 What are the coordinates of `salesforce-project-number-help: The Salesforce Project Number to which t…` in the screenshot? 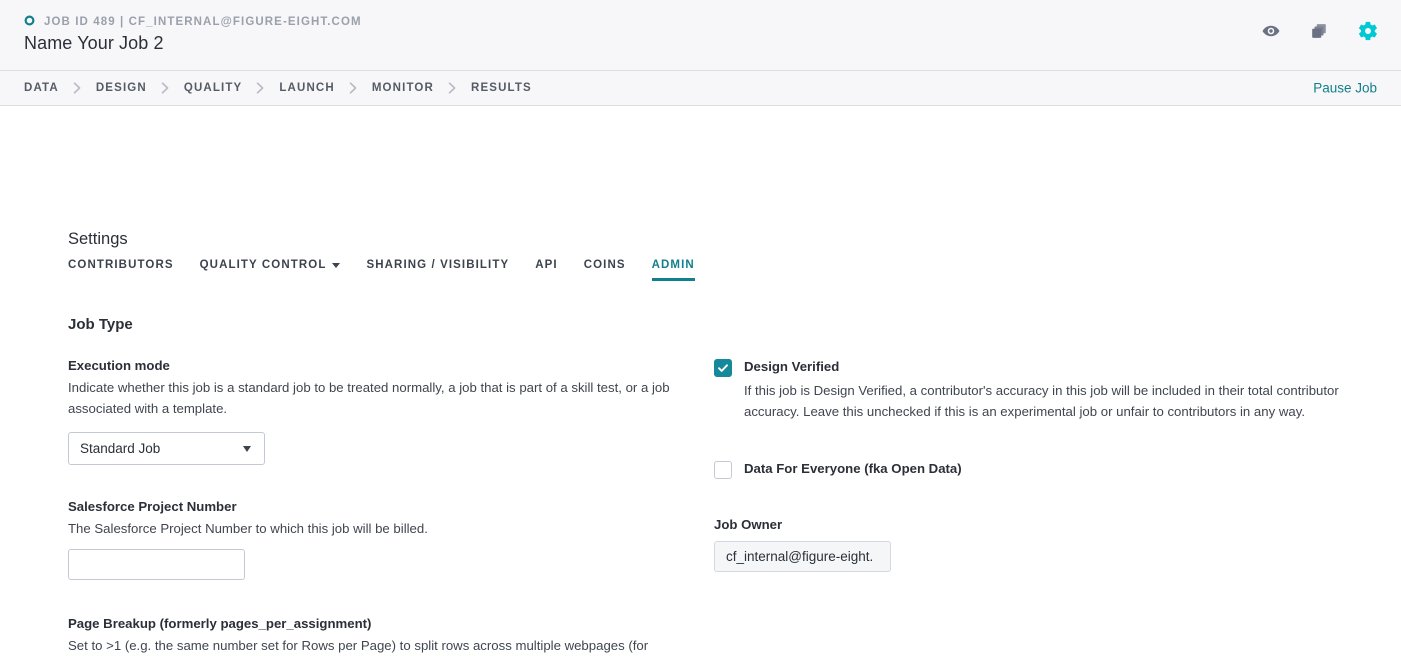 It's located at (248, 528).